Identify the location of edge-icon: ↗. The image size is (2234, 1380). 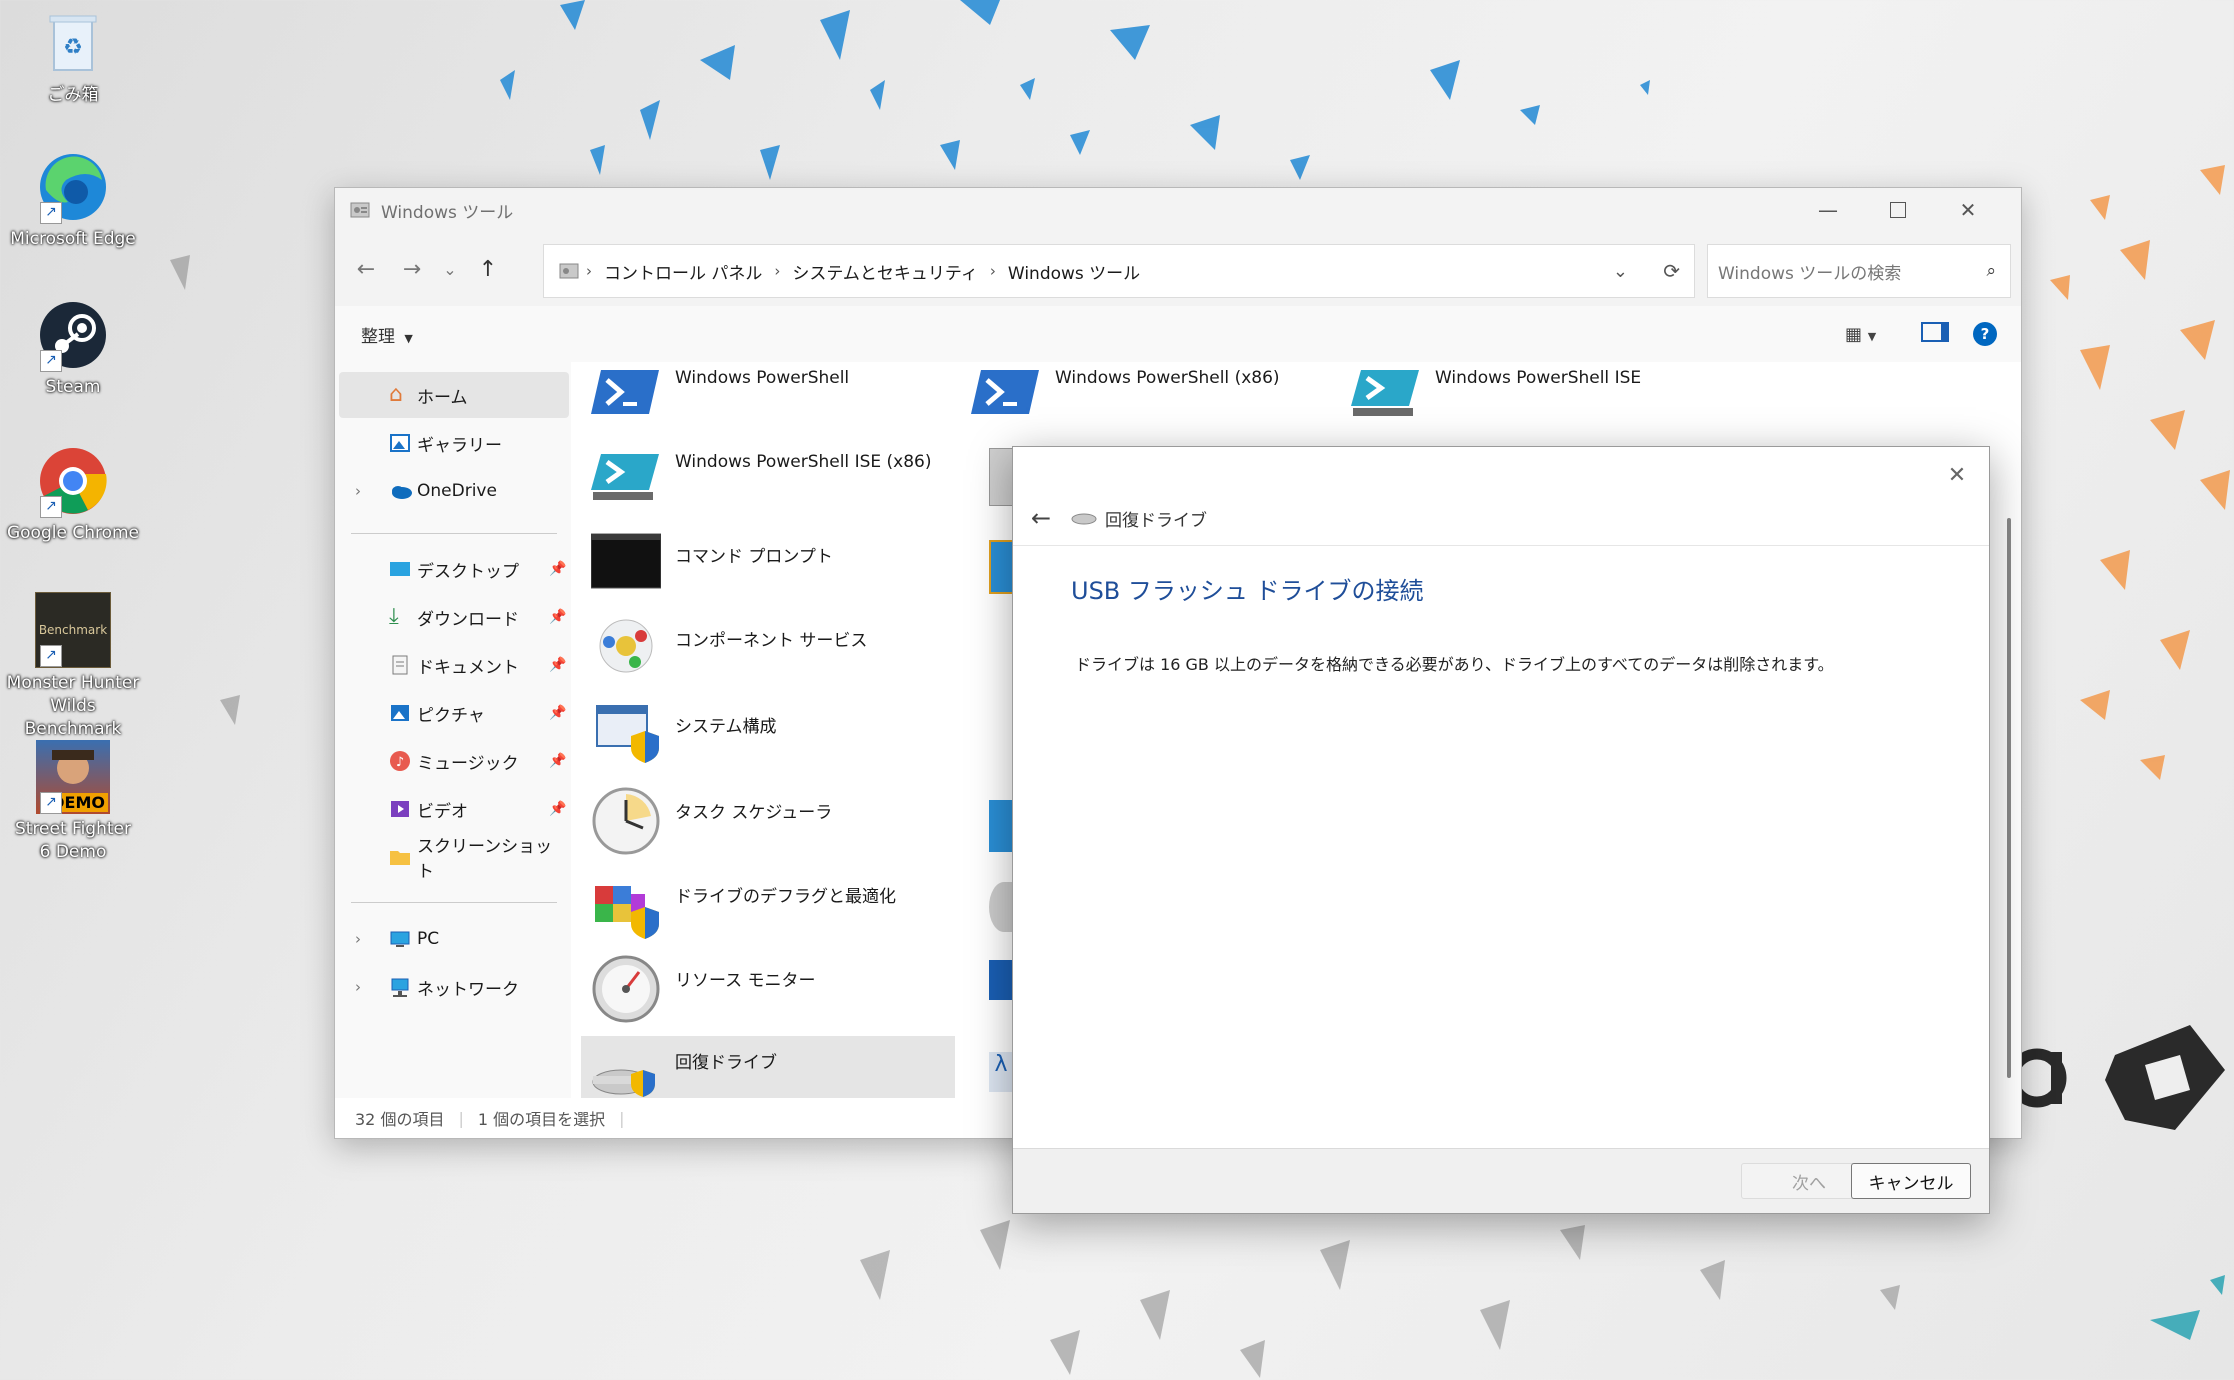
(73, 187).